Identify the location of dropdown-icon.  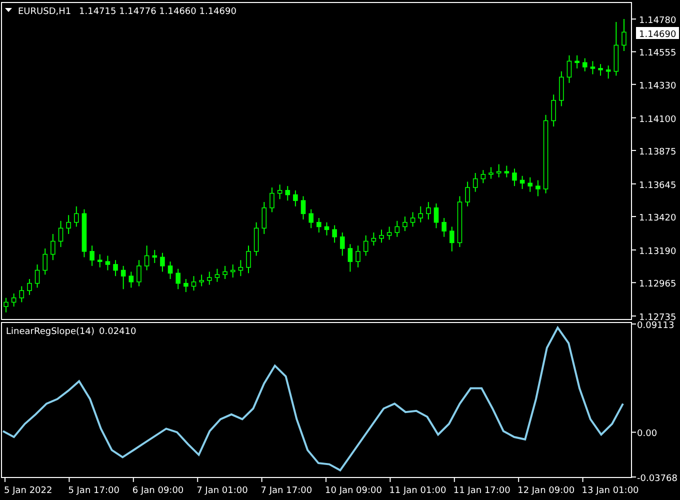
(8, 10).